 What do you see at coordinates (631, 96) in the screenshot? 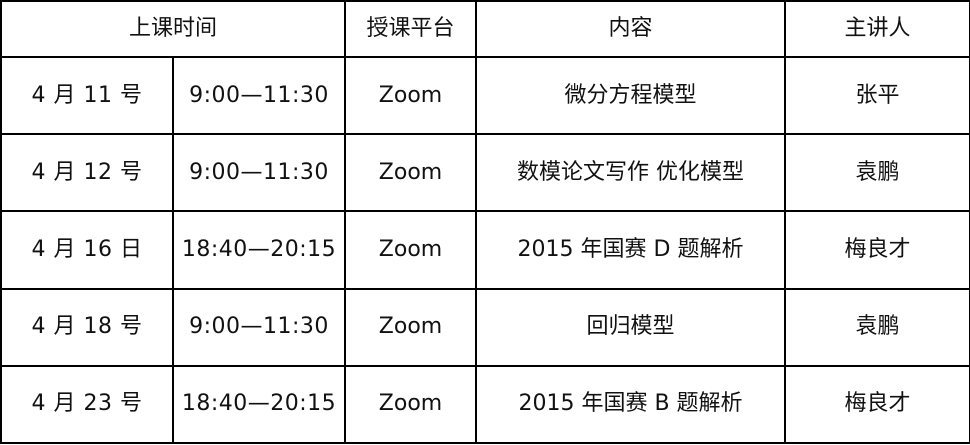
I see `content-cell: 微分方程模型` at bounding box center [631, 96].